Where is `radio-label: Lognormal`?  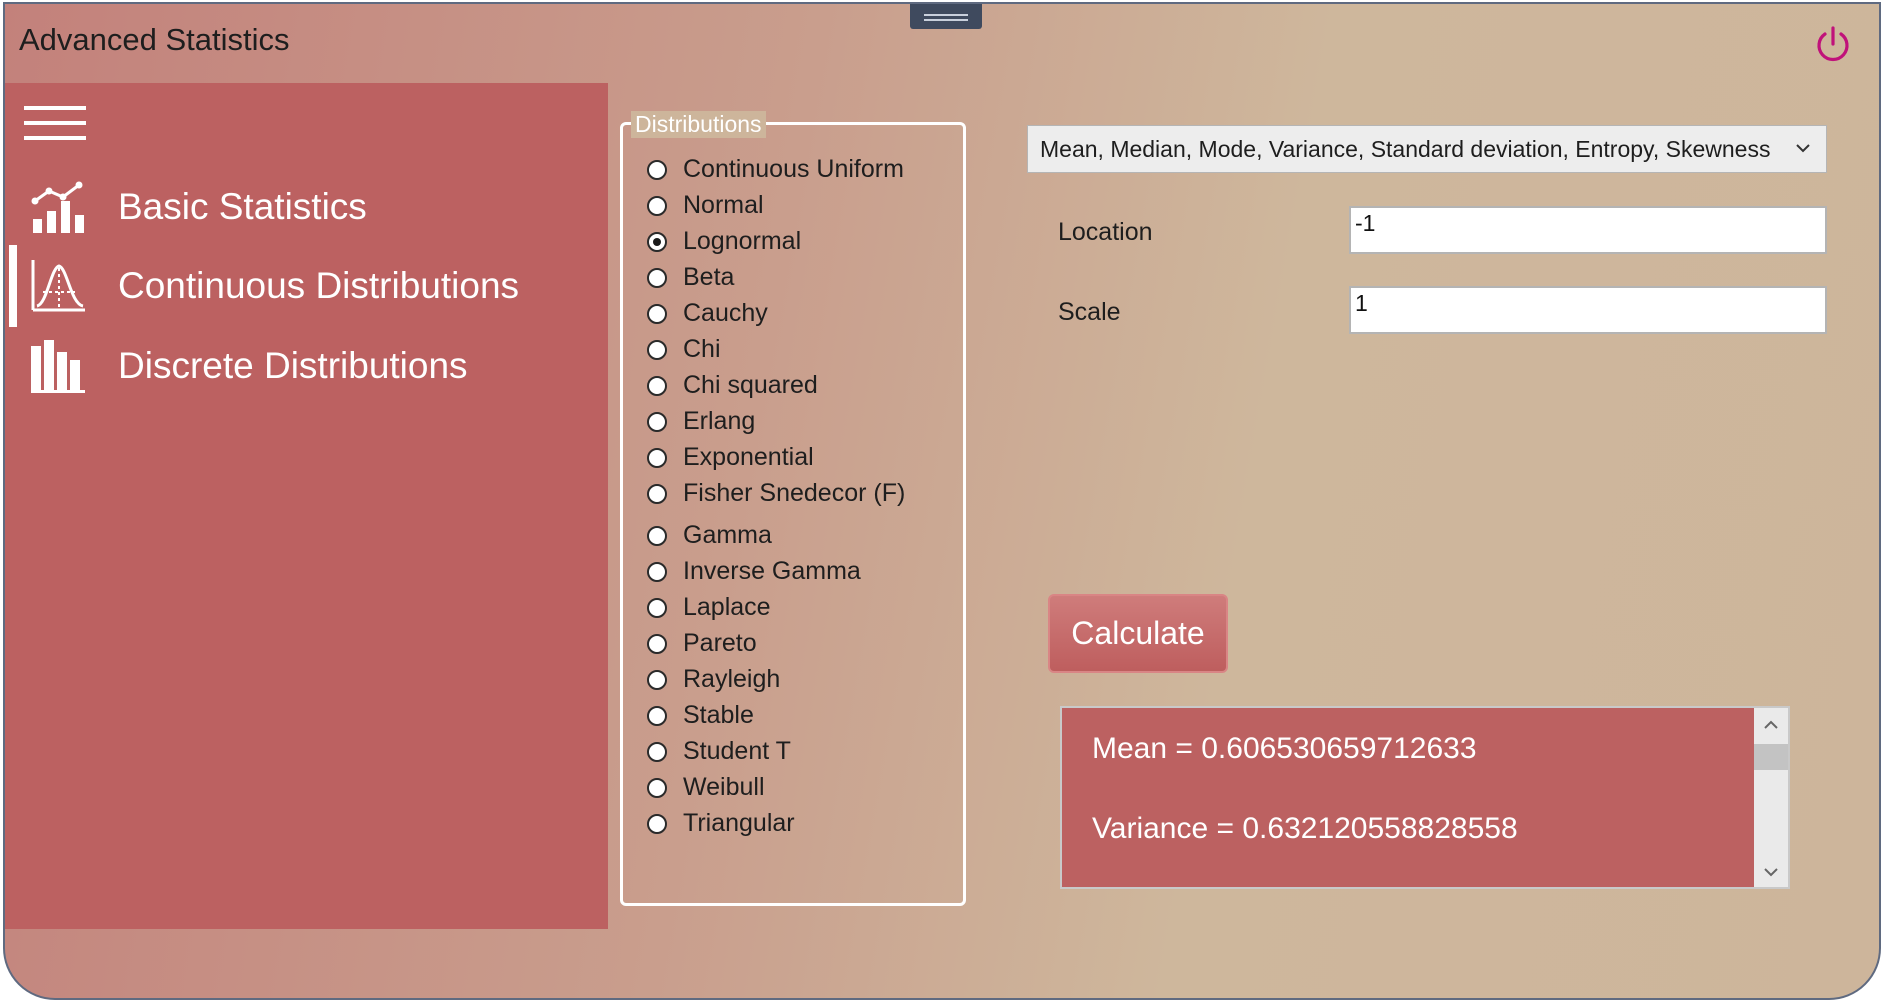 radio-label: Lognormal is located at coordinates (742, 241).